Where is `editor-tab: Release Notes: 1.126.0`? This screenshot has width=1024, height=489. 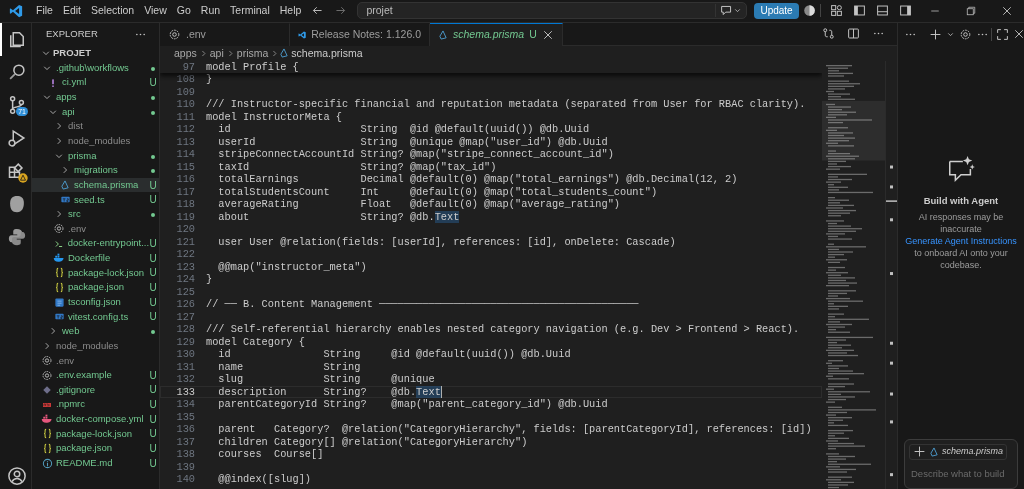
editor-tab: Release Notes: 1.126.0 is located at coordinates (360, 34).